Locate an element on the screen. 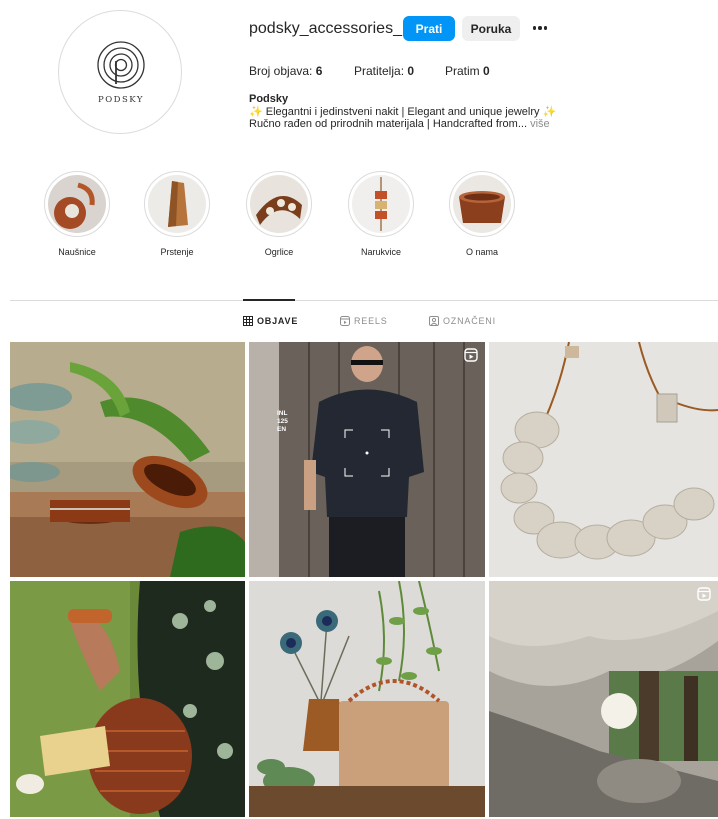 Image resolution: width=718 pixels, height=819 pixels. highlight-bracelets: Narukvice is located at coordinates (381, 214).